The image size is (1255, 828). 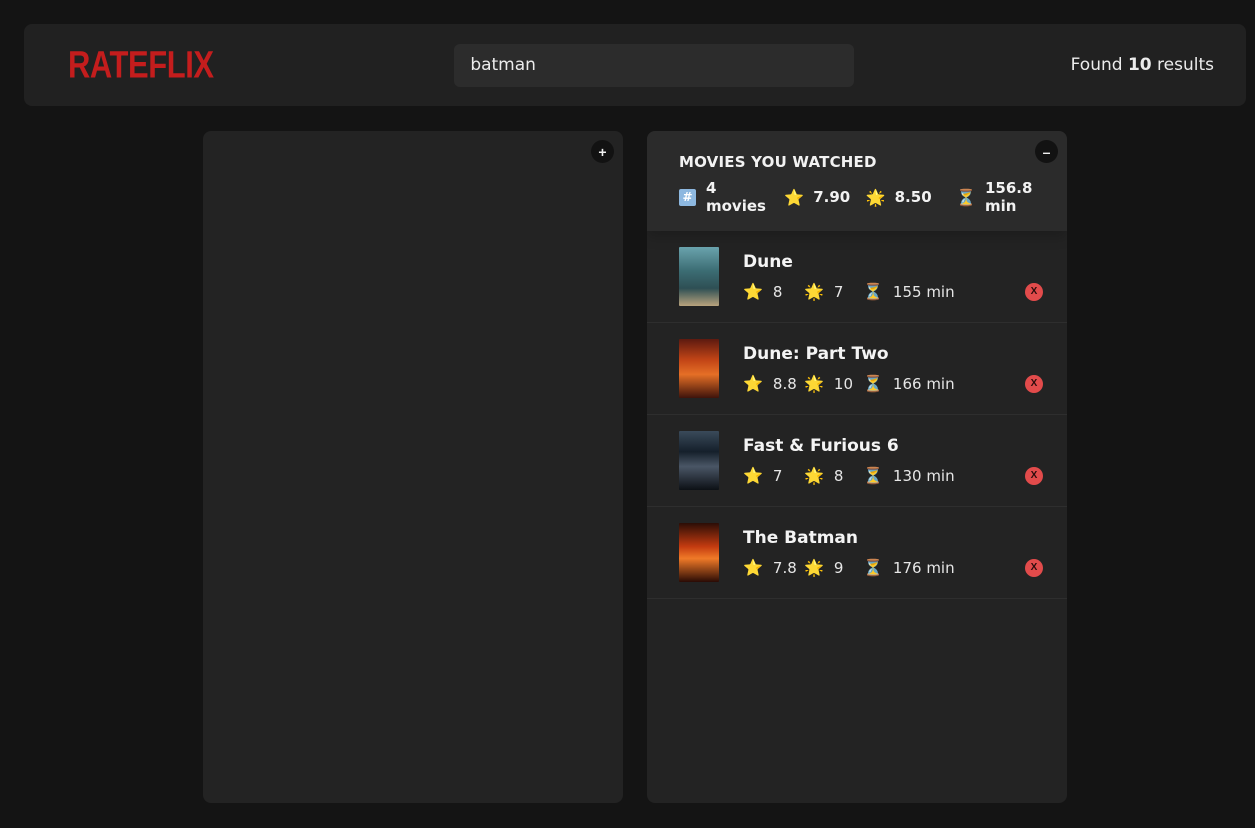 I want to click on summary-runtime-unit: min, so click(x=1001, y=206).